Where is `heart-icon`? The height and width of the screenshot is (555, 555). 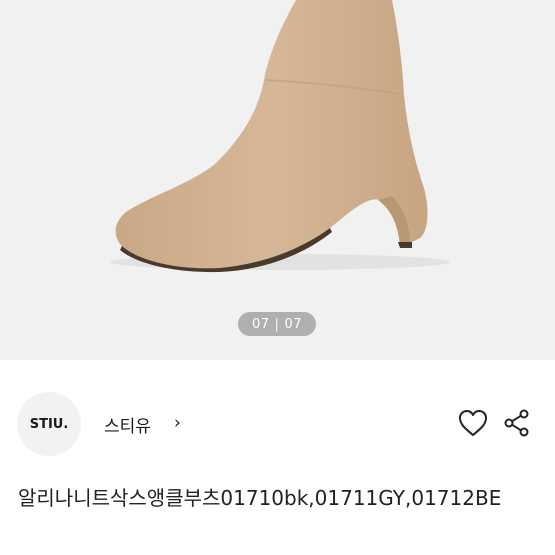 heart-icon is located at coordinates (473, 423).